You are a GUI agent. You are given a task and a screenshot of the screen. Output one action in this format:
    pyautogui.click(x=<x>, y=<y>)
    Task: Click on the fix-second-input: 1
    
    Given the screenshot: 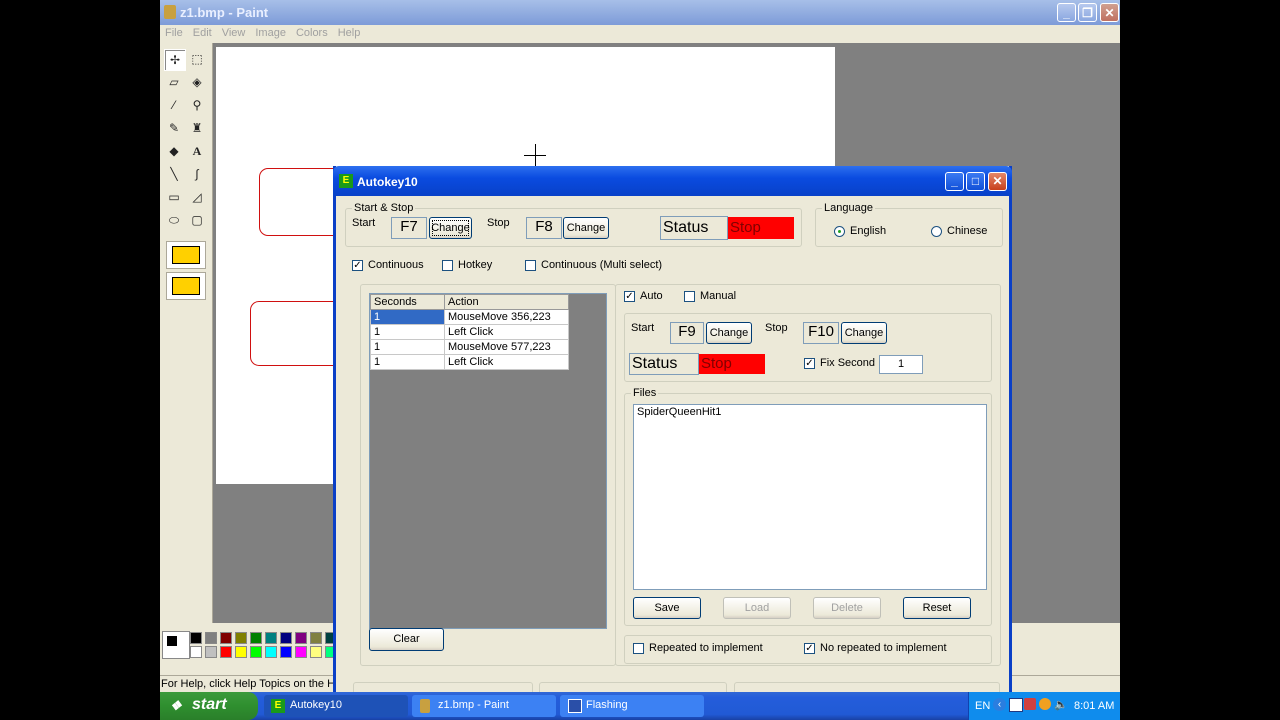 What is the action you would take?
    pyautogui.click(x=901, y=364)
    